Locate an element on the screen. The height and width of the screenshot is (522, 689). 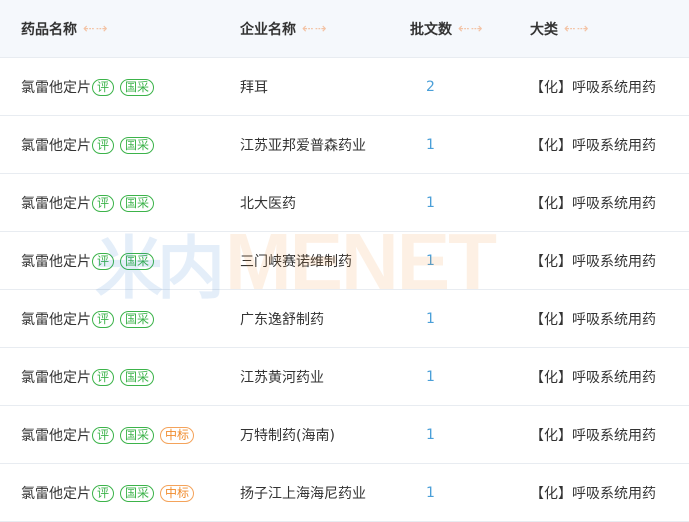
company-name: 万特制药(海南) is located at coordinates (287, 435).